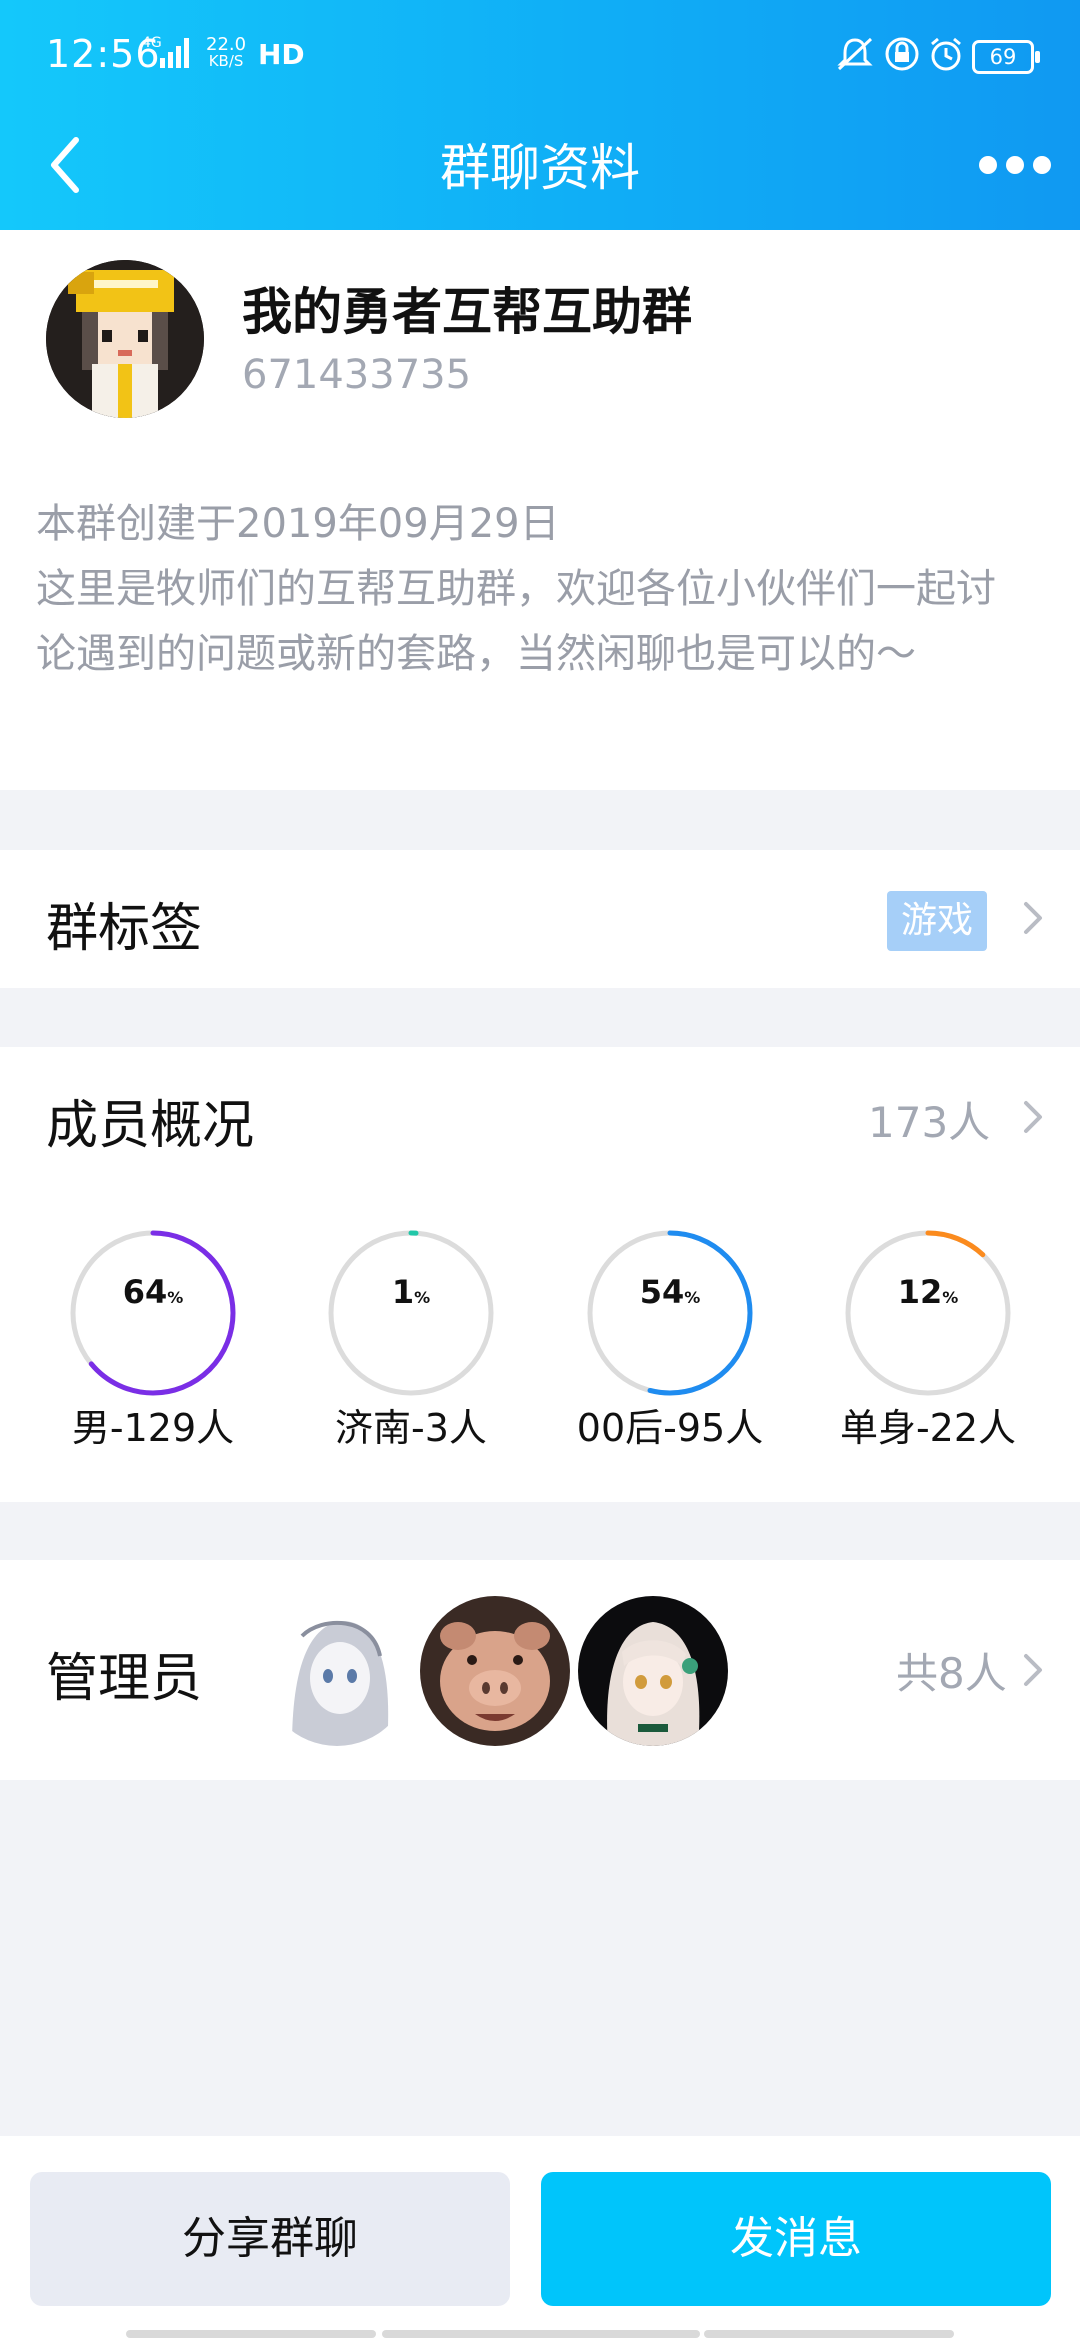 Image resolution: width=1080 pixels, height=2340 pixels. What do you see at coordinates (153, 1428) in the screenshot?
I see `stat-label: 男-129人` at bounding box center [153, 1428].